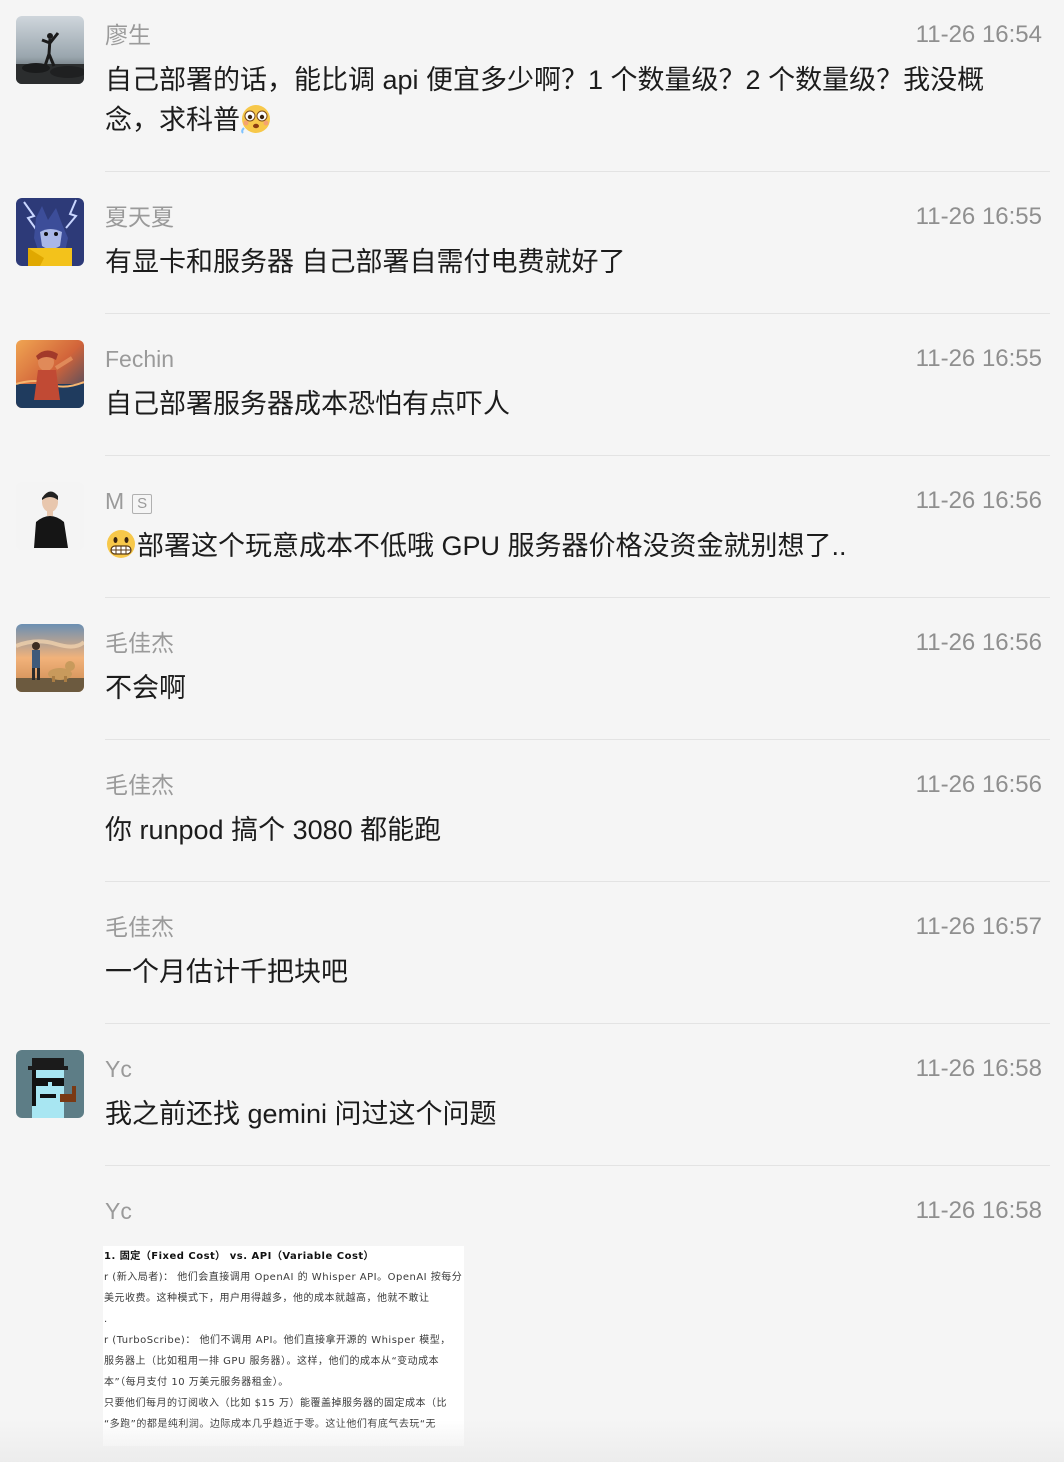 The width and height of the screenshot is (1064, 1462). I want to click on chat-message: Yc 11-26 16:58 我之前还找 gemini 问过这个问题, so click(532, 1100).